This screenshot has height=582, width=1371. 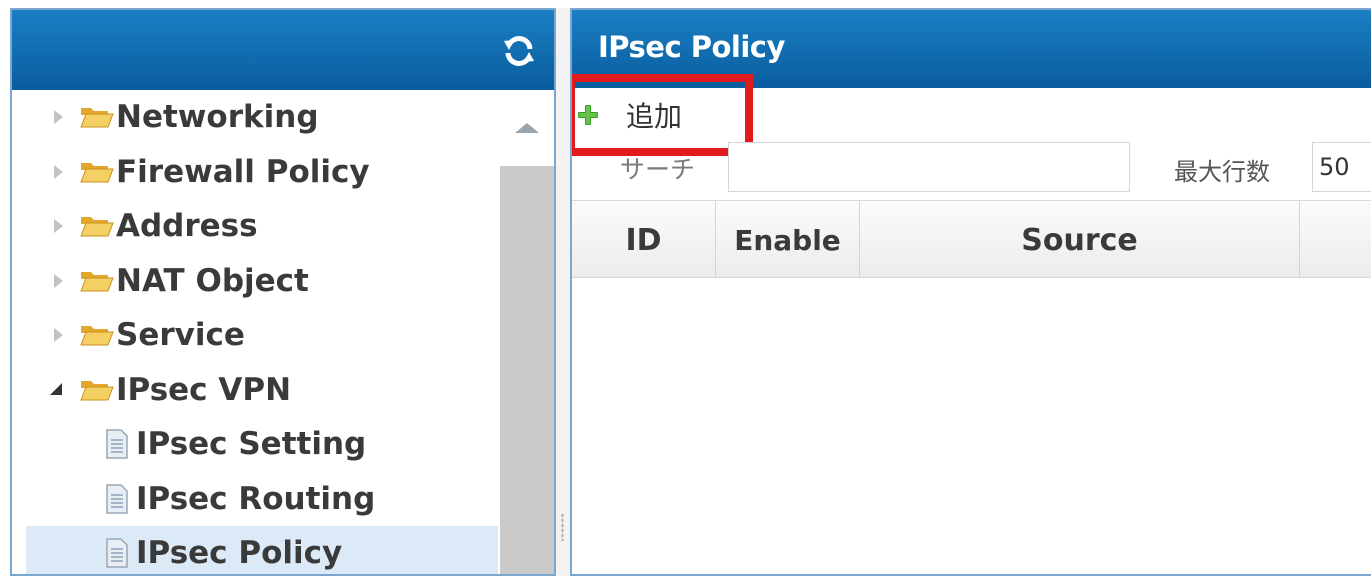 I want to click on sidebar-scrollbar, so click(x=527, y=332).